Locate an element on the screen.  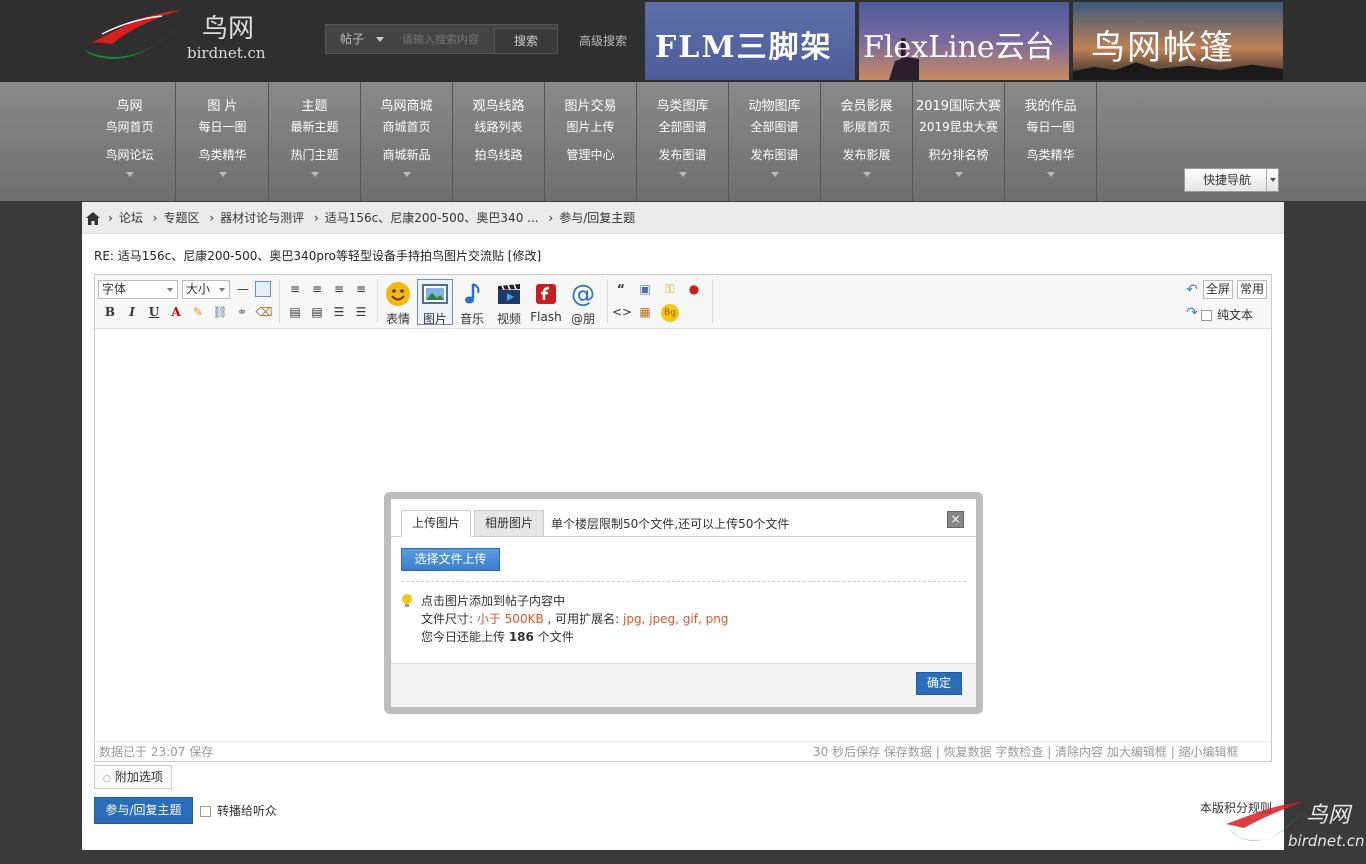
tab-upload-image: 上传图片 is located at coordinates (436, 523).